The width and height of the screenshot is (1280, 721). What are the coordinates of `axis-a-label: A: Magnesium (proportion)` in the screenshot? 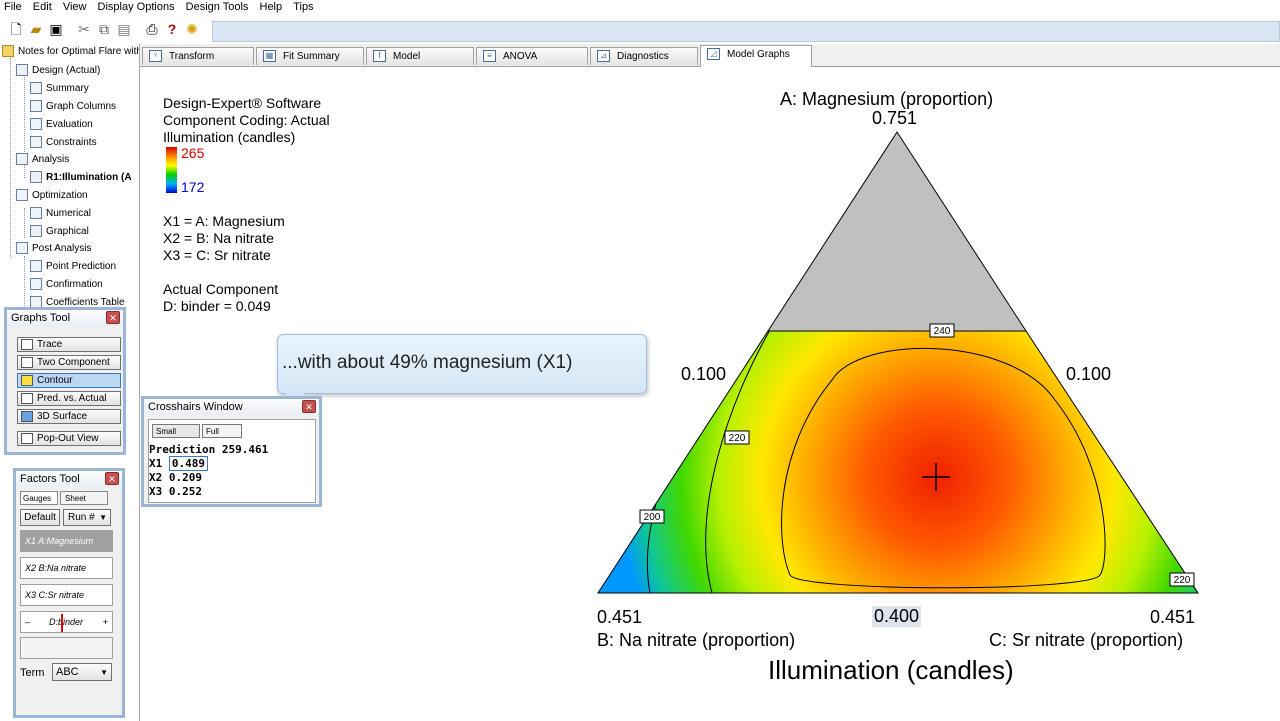 It's located at (887, 99).